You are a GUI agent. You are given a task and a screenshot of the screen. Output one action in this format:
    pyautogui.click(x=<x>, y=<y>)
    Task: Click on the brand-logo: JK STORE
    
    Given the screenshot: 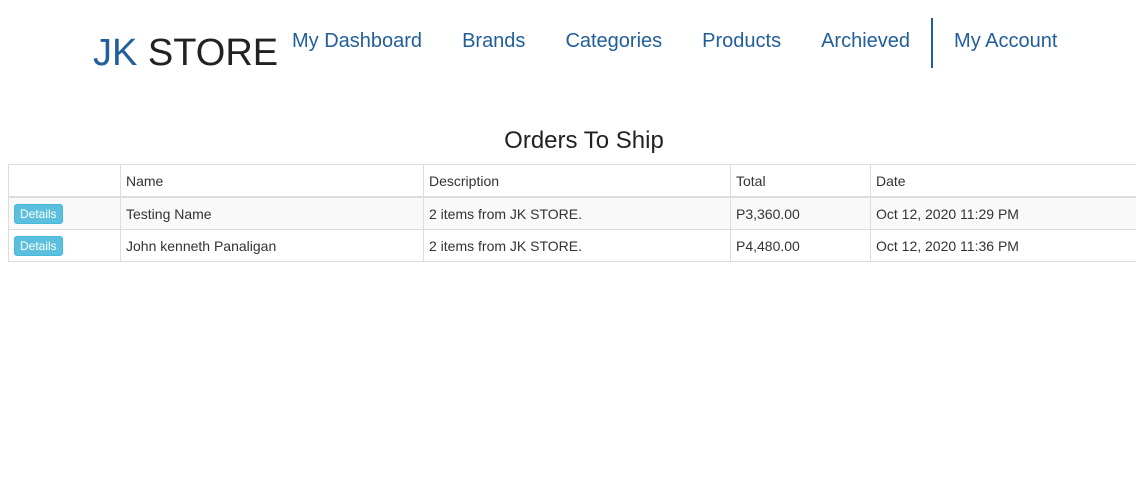 What is the action you would take?
    pyautogui.click(x=185, y=53)
    